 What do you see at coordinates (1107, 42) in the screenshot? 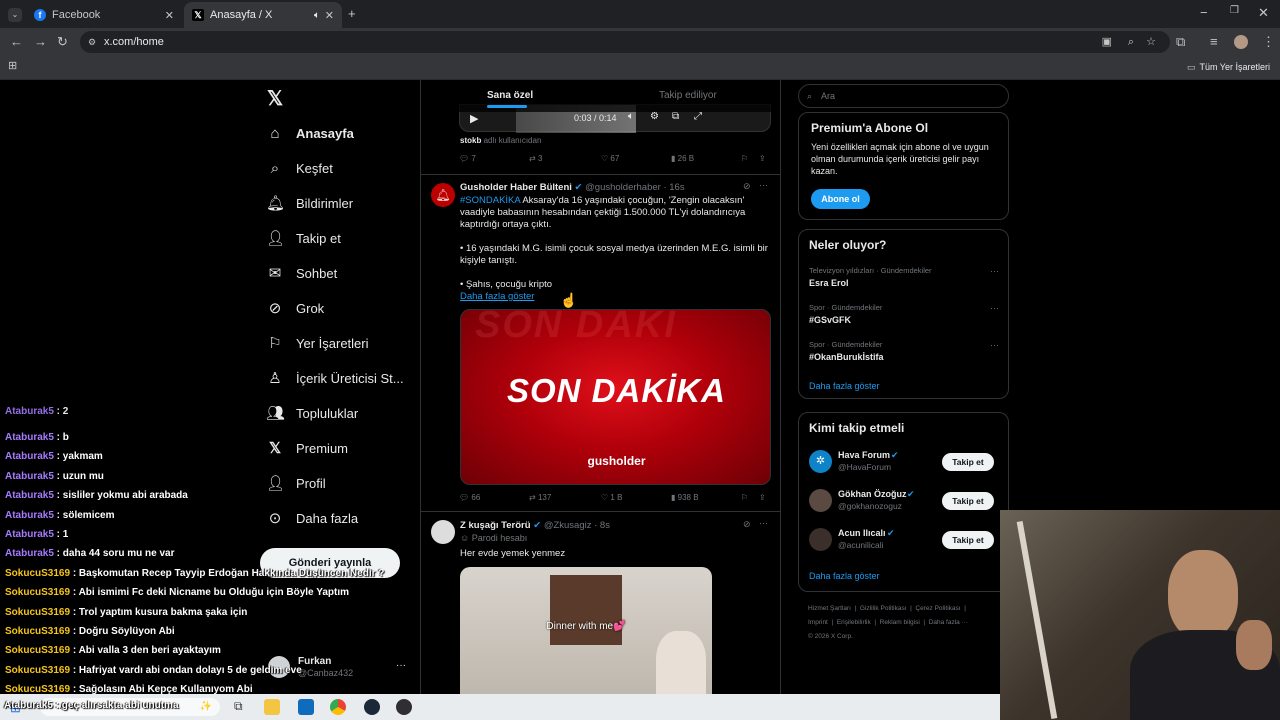
I see `install-icon: ▣` at bounding box center [1107, 42].